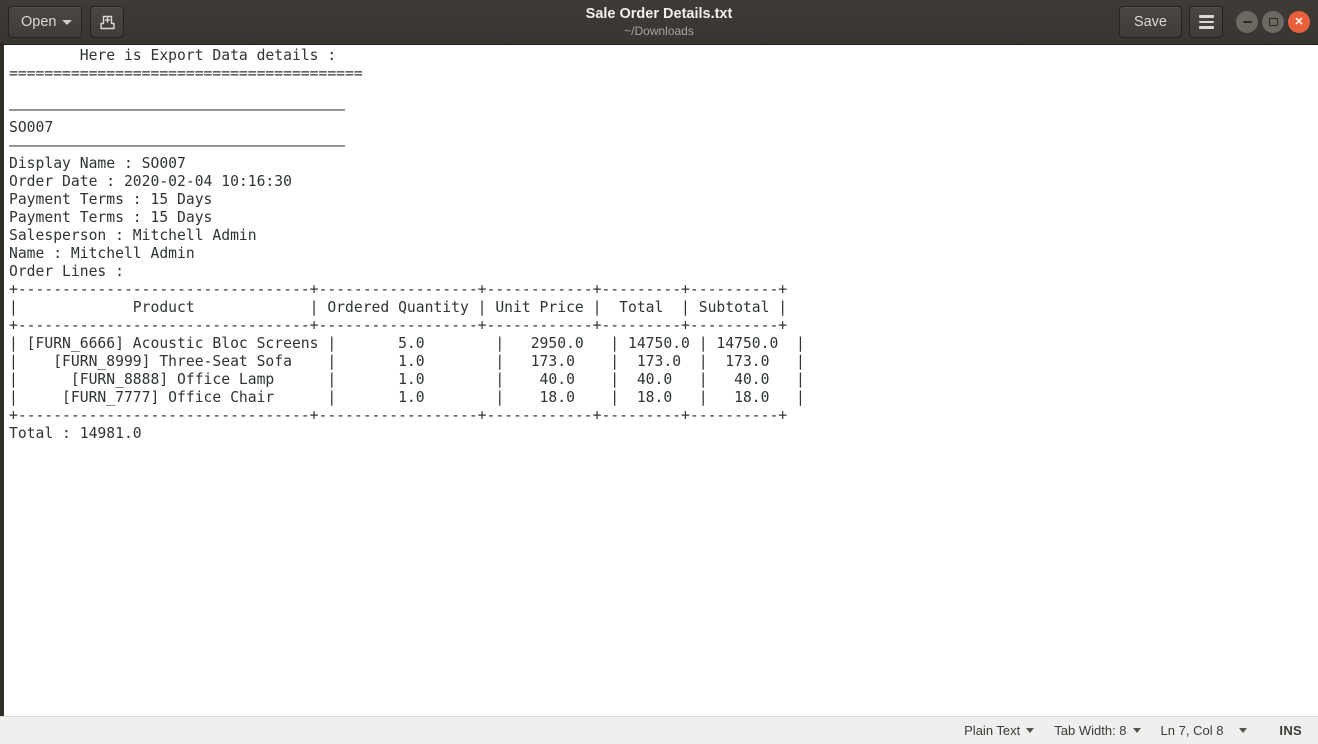 The width and height of the screenshot is (1318, 744). What do you see at coordinates (992, 730) in the screenshot?
I see `language-label: Plain Text` at bounding box center [992, 730].